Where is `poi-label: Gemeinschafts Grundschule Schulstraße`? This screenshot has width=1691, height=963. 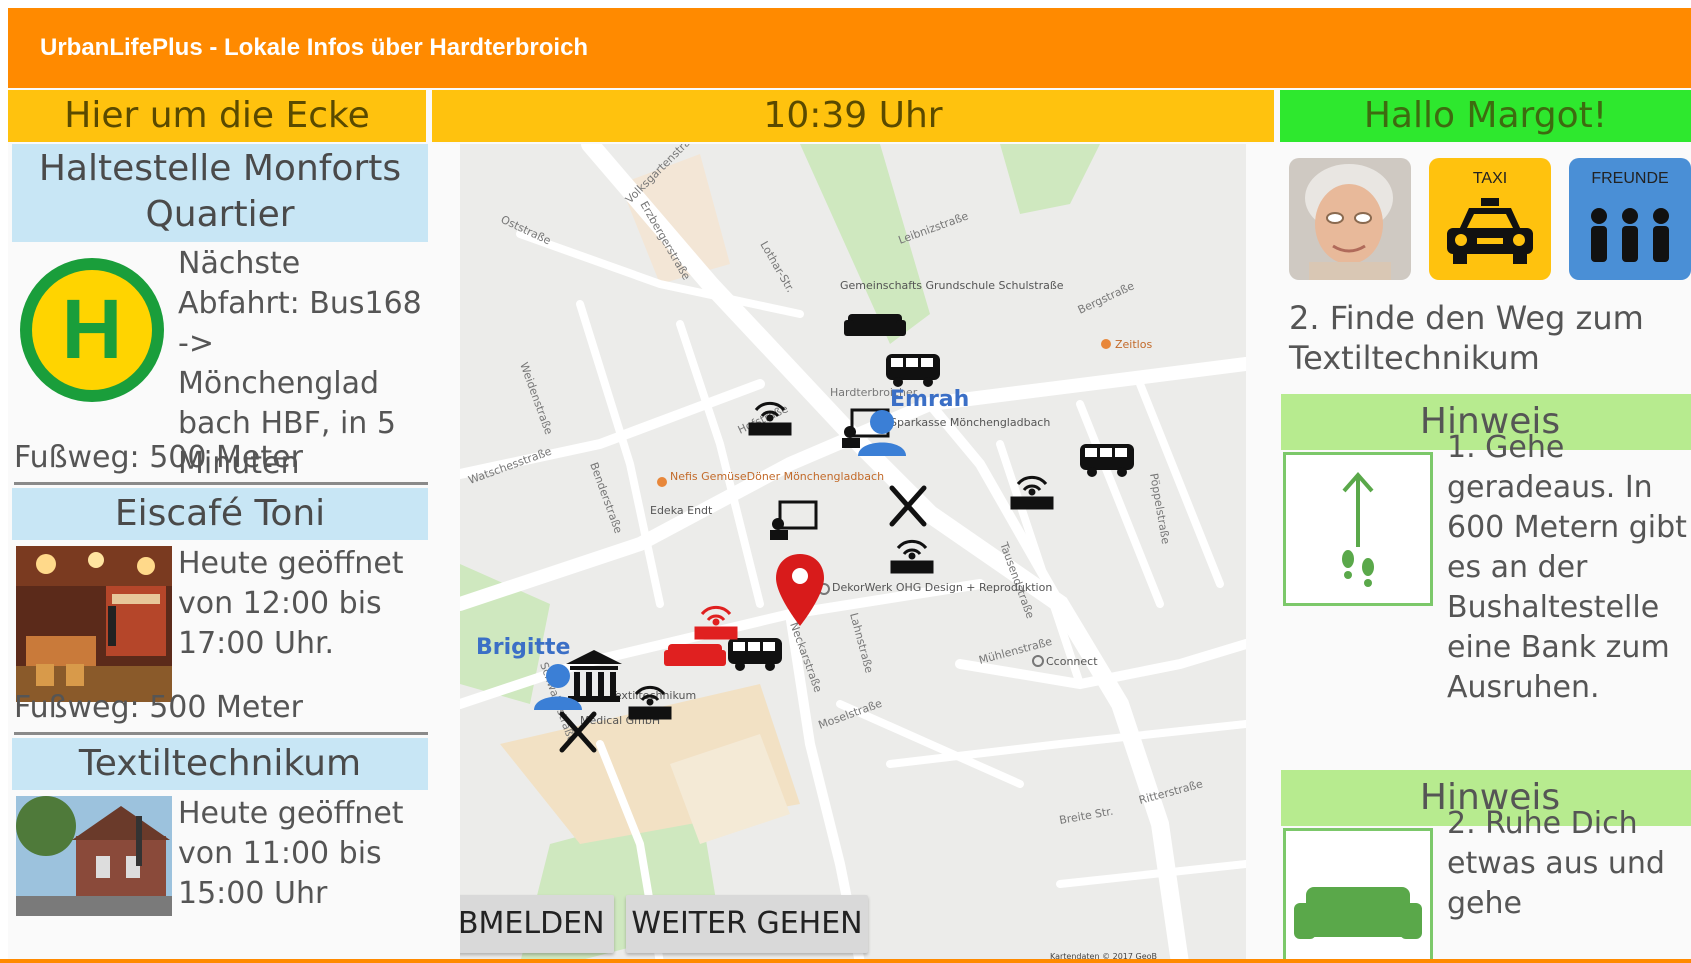 poi-label: Gemeinschafts Grundschule Schulstraße is located at coordinates (952, 285).